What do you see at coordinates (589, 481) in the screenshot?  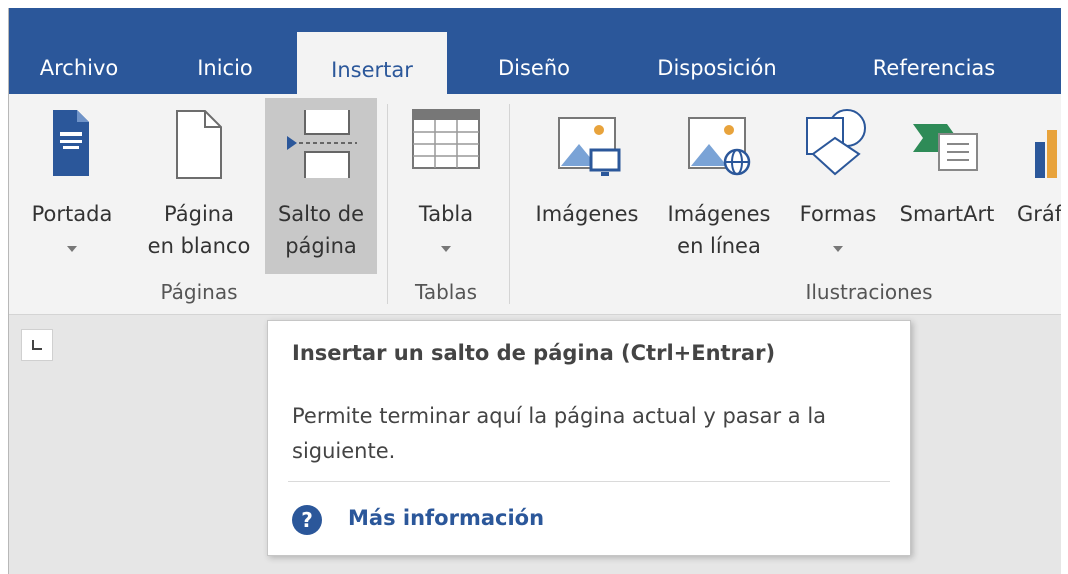 I see `tooltip-divider` at bounding box center [589, 481].